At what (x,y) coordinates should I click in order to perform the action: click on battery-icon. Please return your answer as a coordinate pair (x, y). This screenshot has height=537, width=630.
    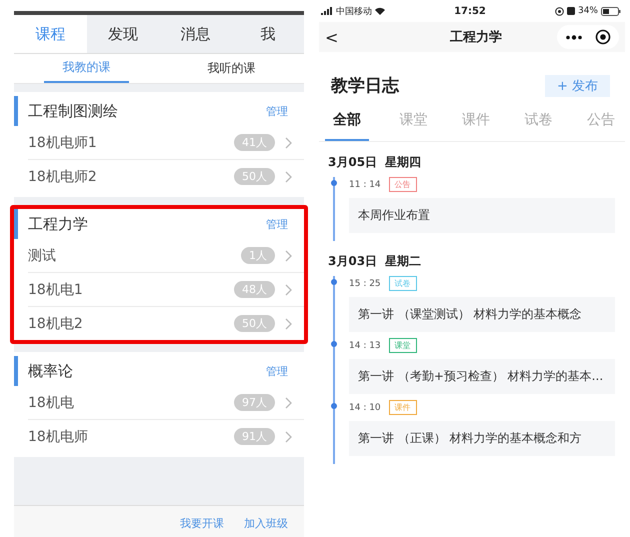
    Looking at the image, I should click on (610, 11).